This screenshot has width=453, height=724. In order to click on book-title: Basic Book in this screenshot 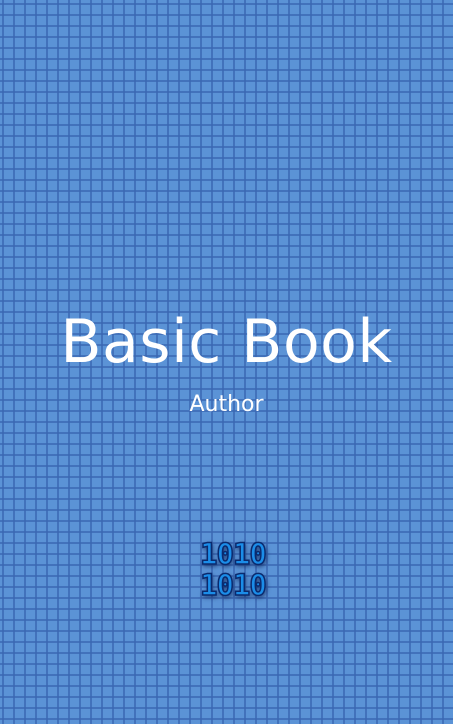, I will do `click(226, 342)`.